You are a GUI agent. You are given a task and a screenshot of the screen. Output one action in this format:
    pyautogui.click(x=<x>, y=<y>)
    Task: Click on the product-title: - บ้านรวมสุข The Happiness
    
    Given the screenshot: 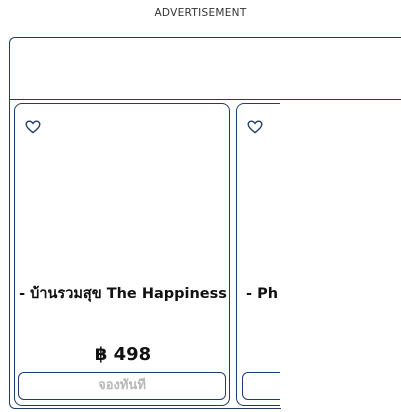 What is the action you would take?
    pyautogui.click(x=123, y=294)
    